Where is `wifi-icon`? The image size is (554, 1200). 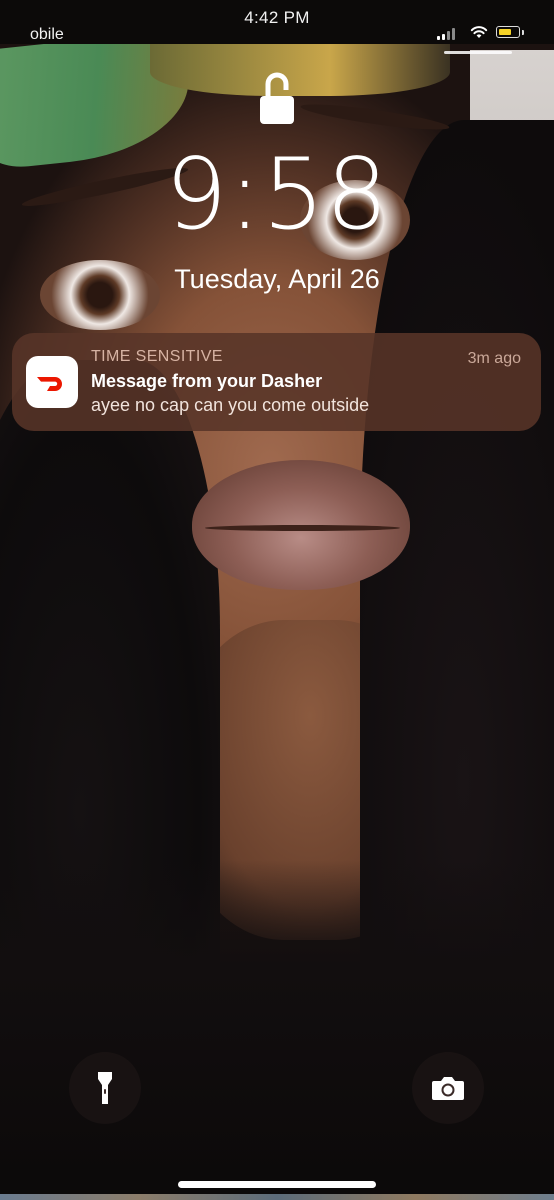
wifi-icon is located at coordinates (479, 32).